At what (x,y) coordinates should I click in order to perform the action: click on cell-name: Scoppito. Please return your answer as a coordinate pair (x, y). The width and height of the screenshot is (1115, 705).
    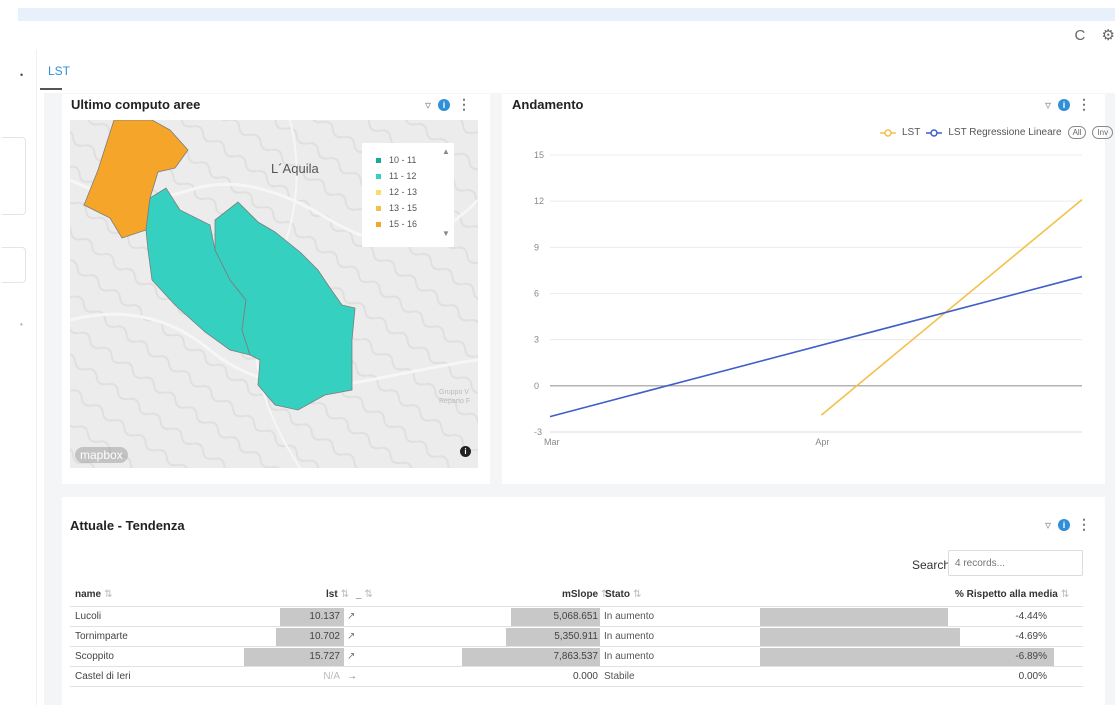
    Looking at the image, I should click on (94, 656).